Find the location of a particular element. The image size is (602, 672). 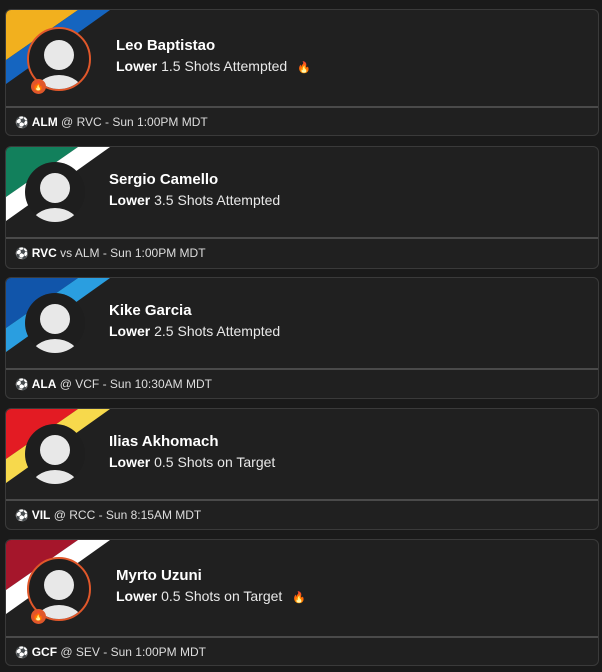

game-info: ⚽ GCF @ SEV - Sun 1:00PM MDT is located at coordinates (110, 652).